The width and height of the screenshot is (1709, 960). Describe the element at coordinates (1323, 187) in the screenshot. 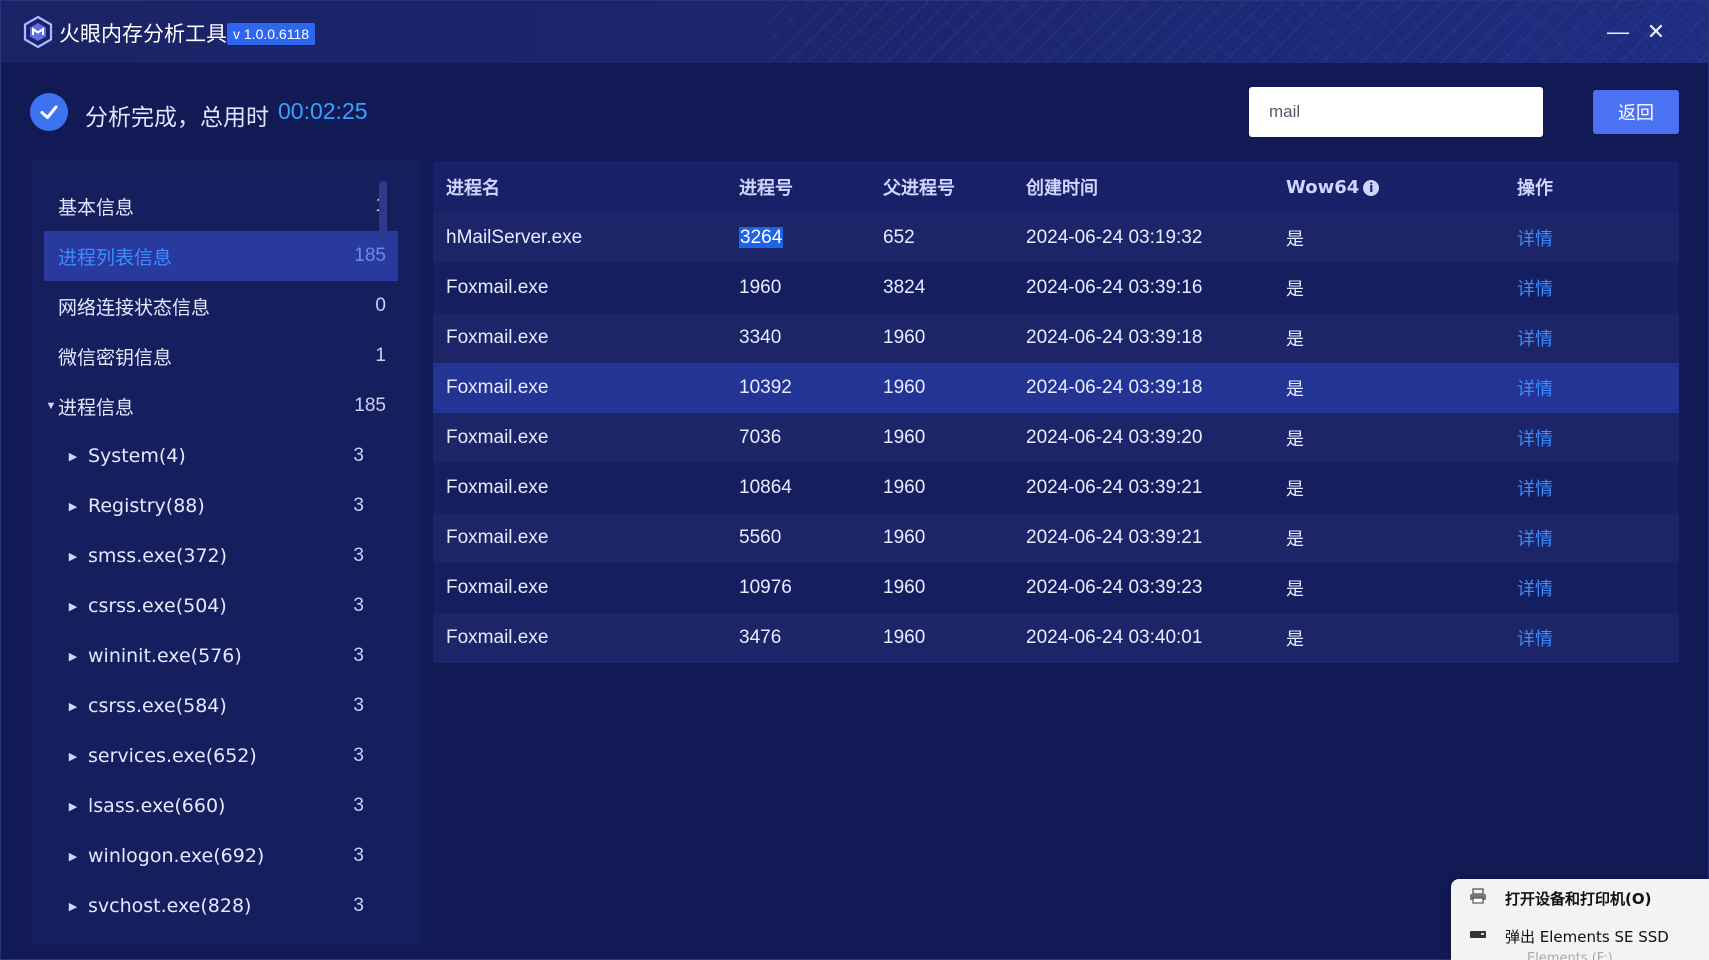

I see `header-wow64-label: Wow64` at that location.